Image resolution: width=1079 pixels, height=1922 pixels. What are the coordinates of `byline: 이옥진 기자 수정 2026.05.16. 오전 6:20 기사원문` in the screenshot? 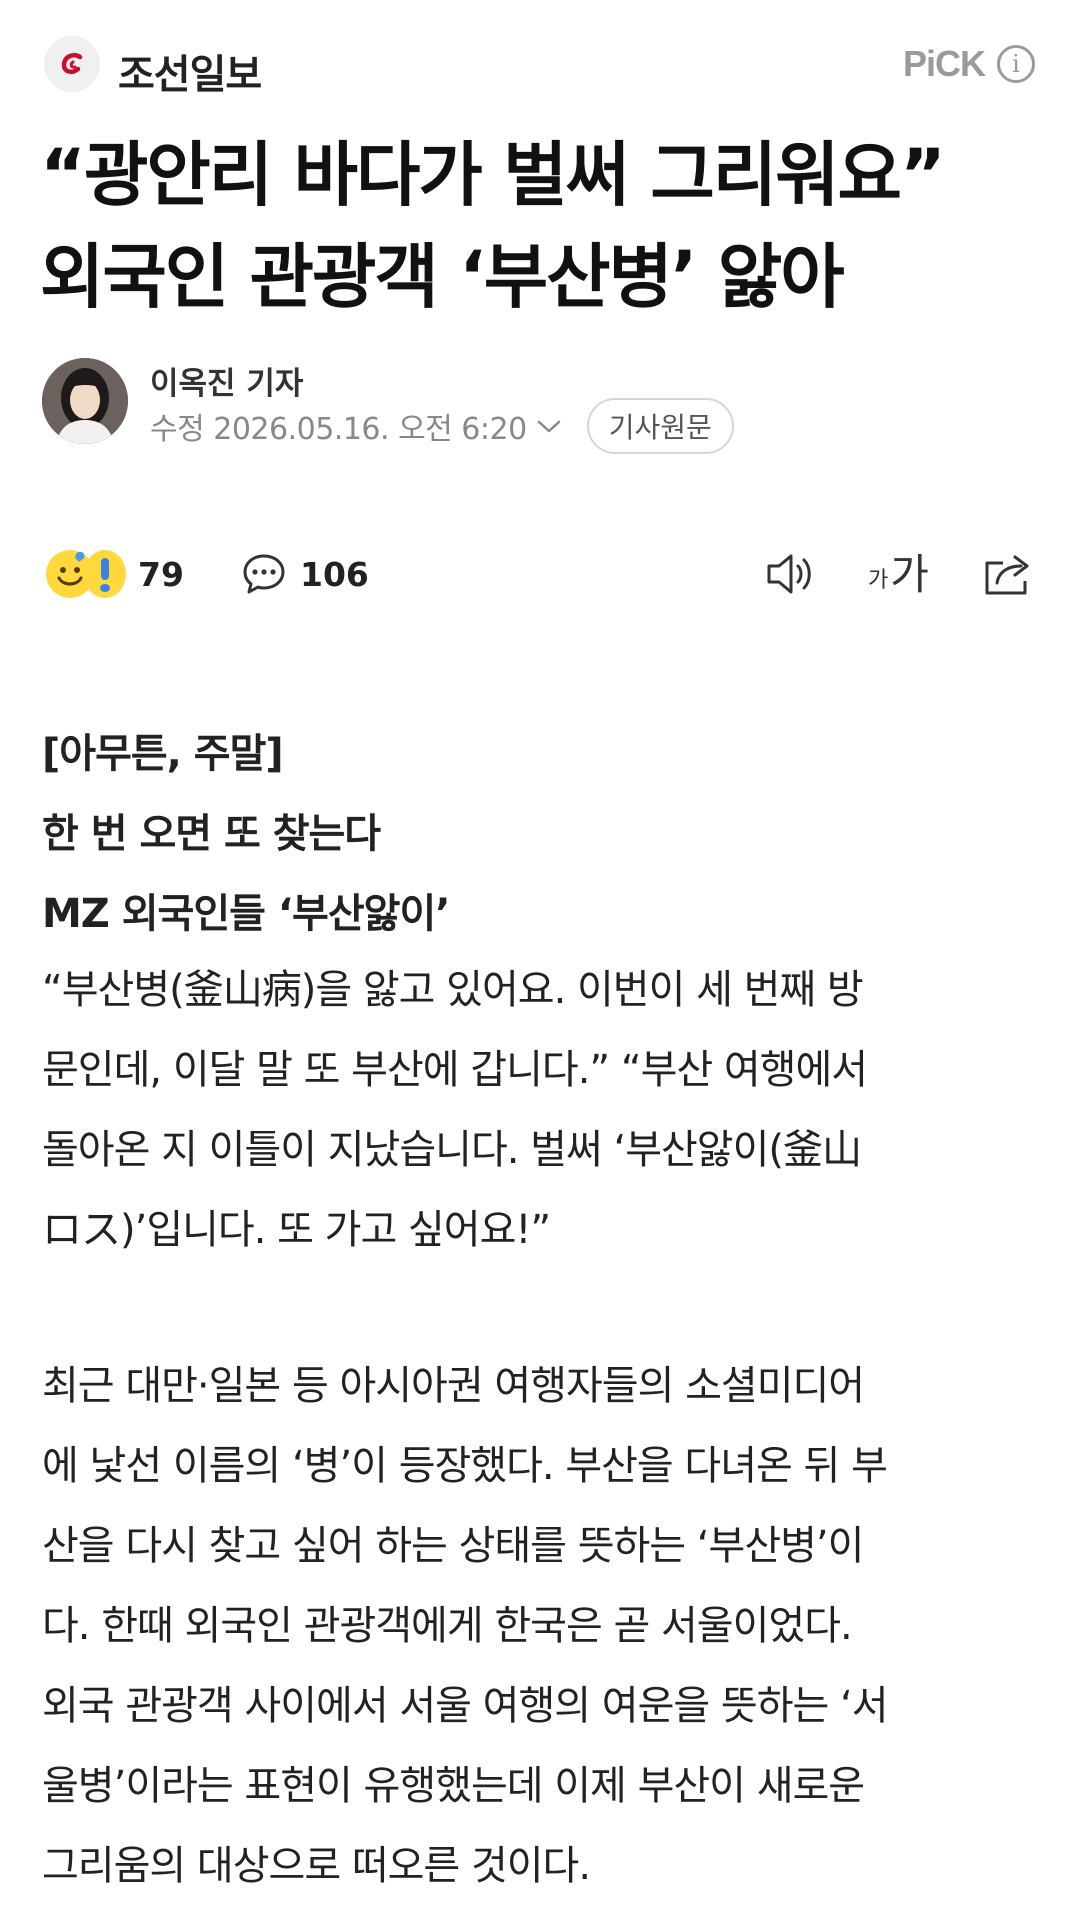 It's located at (542, 406).